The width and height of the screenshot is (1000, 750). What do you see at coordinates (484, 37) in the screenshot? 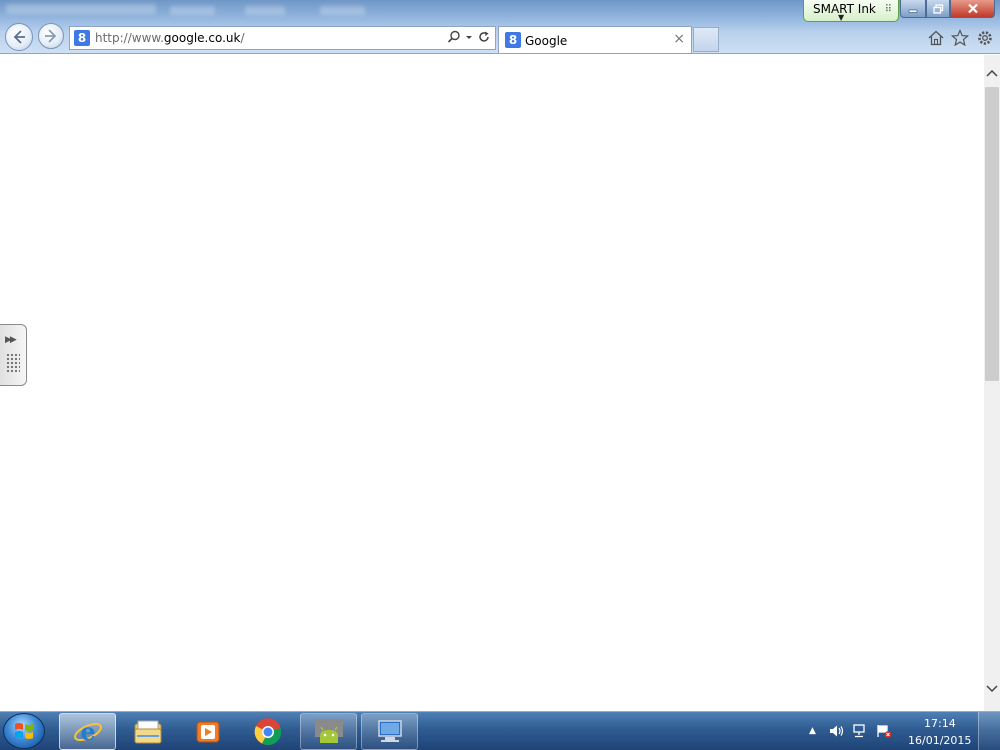
I see `refresh-icon` at bounding box center [484, 37].